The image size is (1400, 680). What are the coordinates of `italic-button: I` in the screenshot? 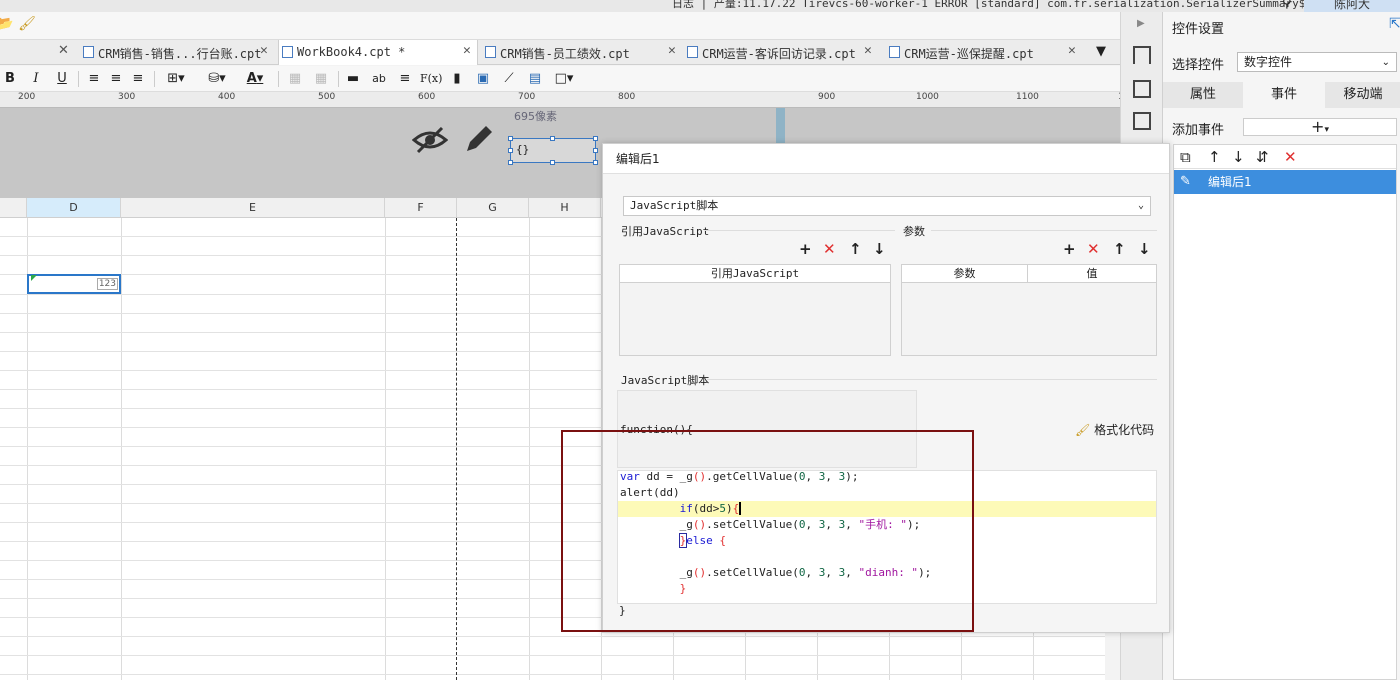 It's located at (36, 79).